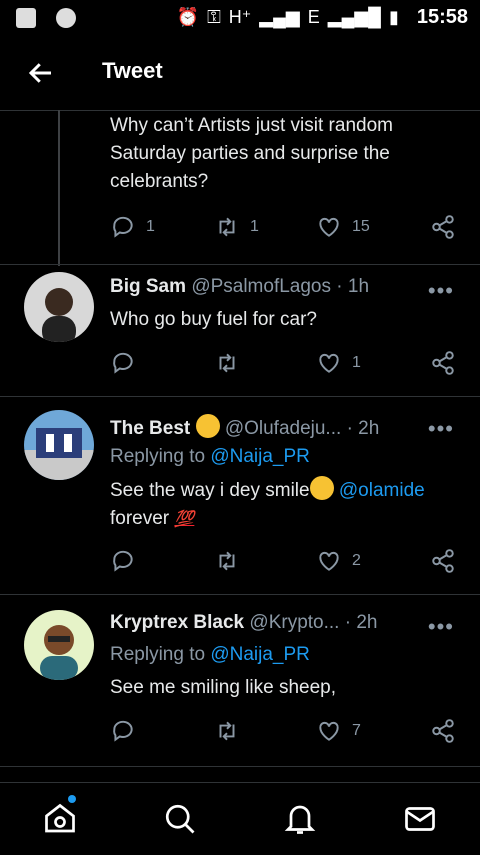 The image size is (480, 855). What do you see at coordinates (356, 730) in the screenshot?
I see `like-count: 7` at bounding box center [356, 730].